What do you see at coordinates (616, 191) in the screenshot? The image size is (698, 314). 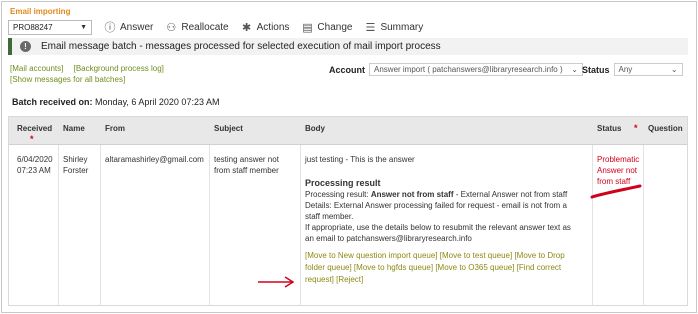 I see `underline-annotation` at bounding box center [616, 191].